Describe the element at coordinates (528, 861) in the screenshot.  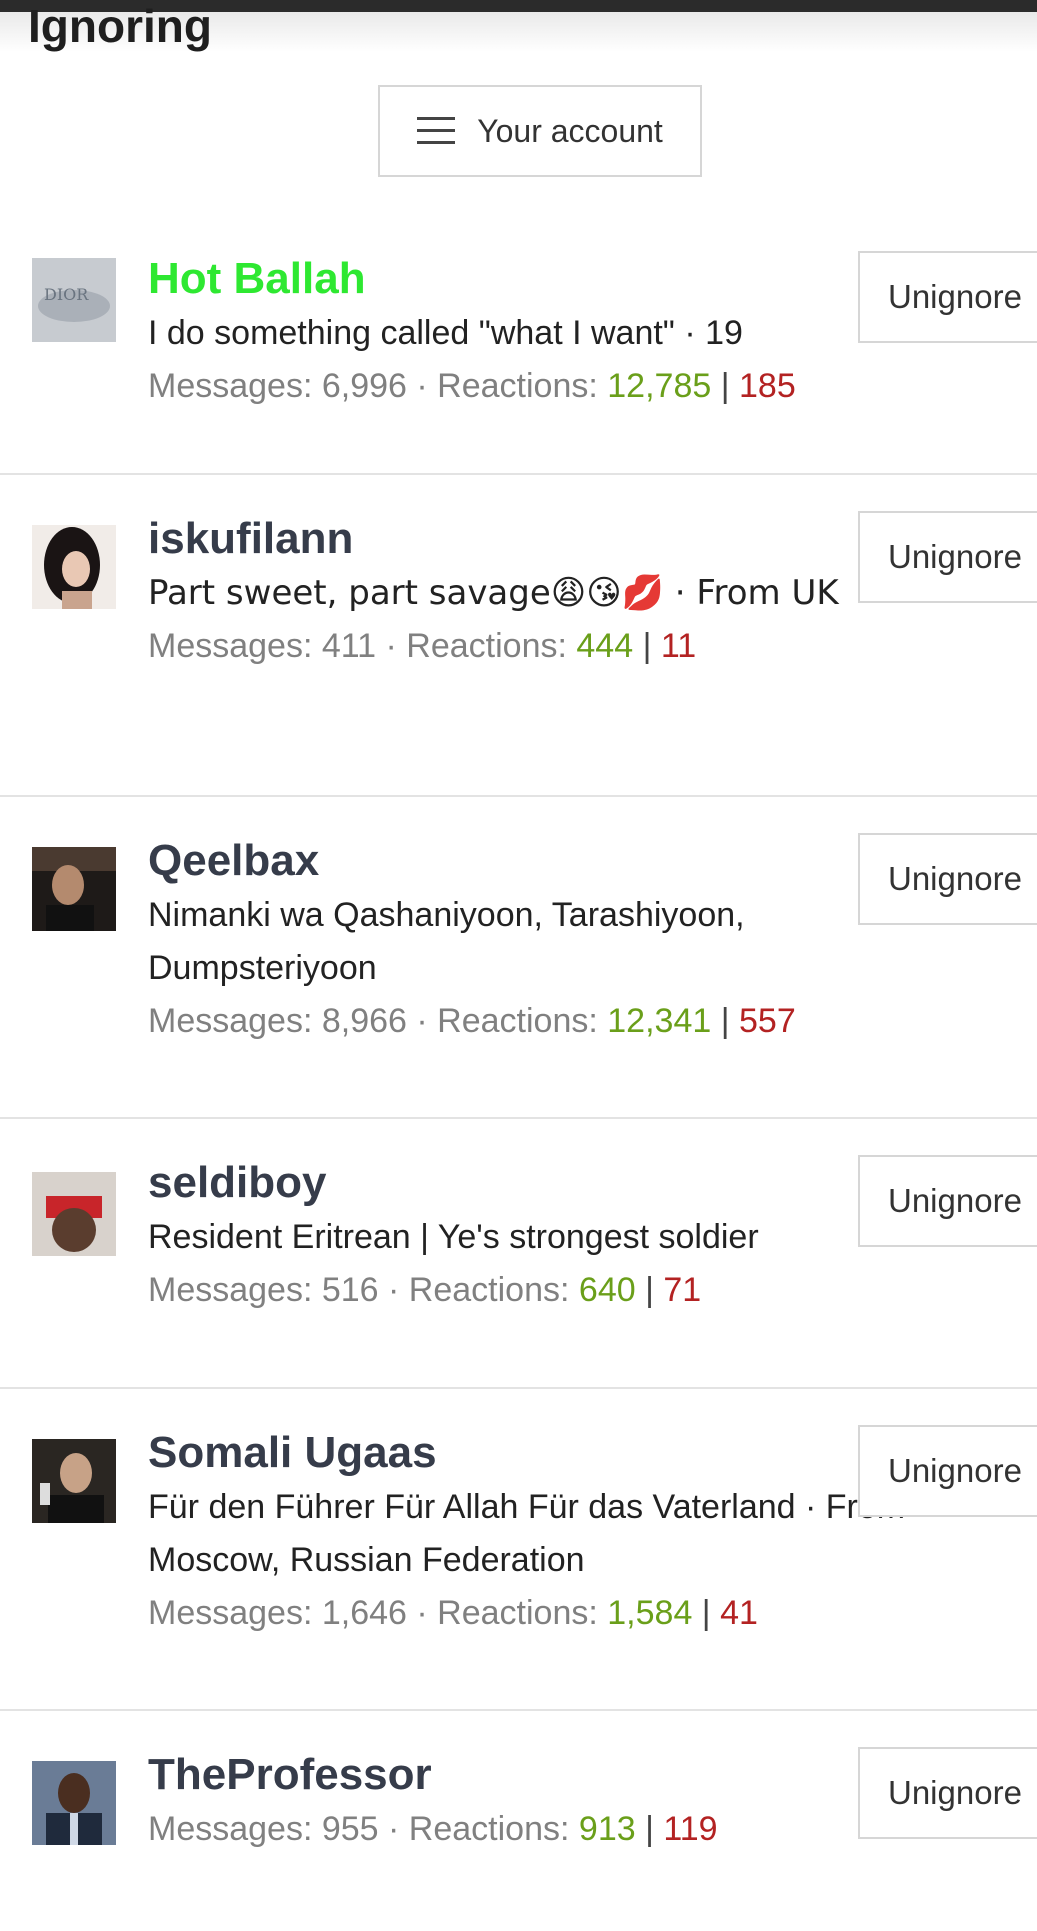
I see `username-link: Qeelbax` at that location.